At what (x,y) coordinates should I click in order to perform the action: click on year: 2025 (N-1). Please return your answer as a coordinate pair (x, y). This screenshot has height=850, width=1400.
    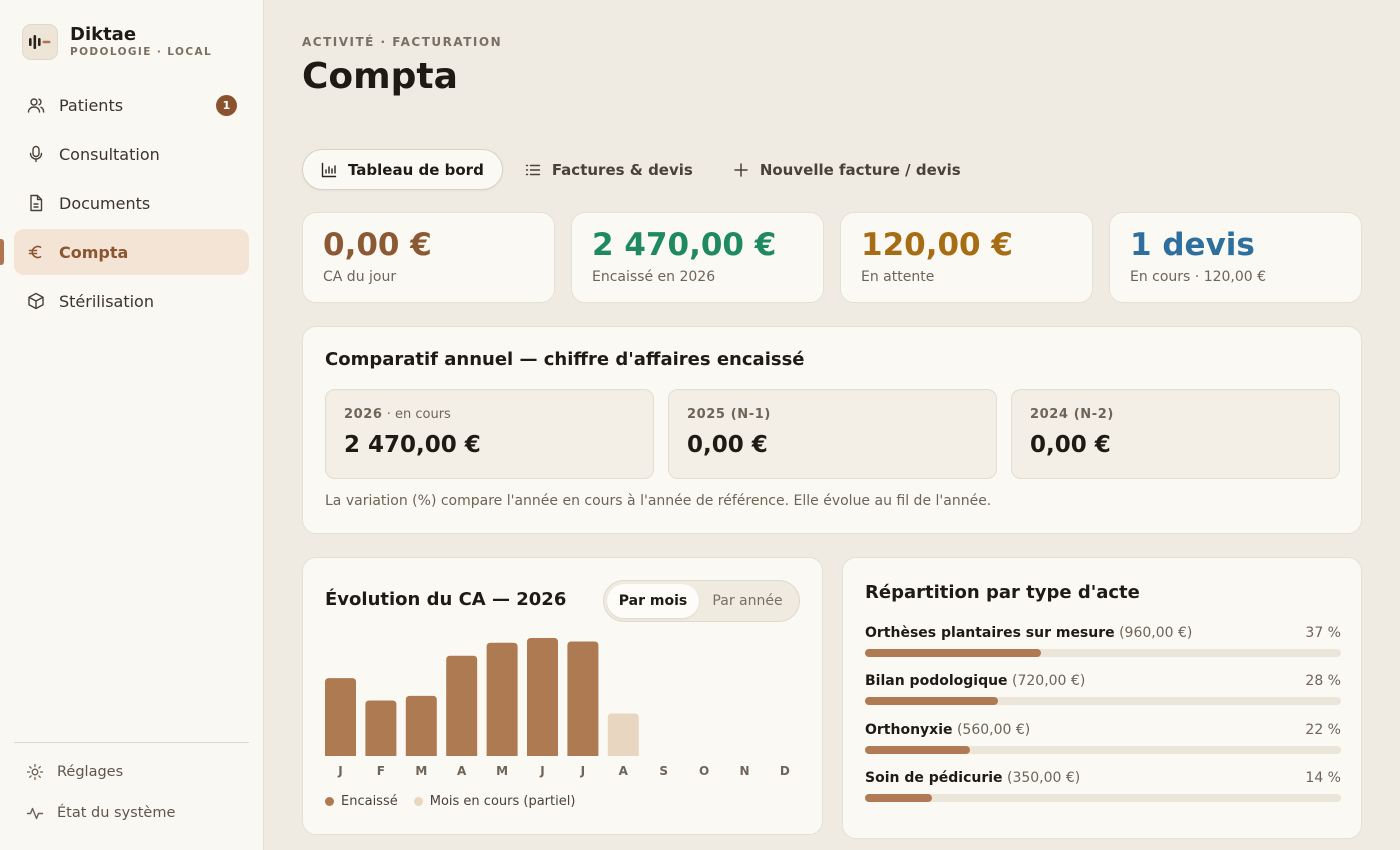
    Looking at the image, I should click on (729, 414).